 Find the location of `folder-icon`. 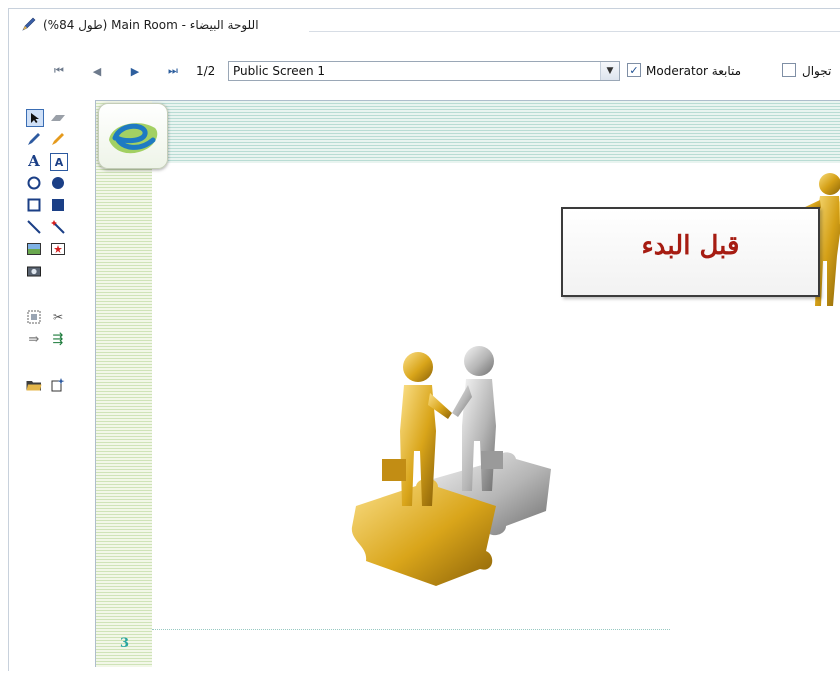

folder-icon is located at coordinates (34, 386).